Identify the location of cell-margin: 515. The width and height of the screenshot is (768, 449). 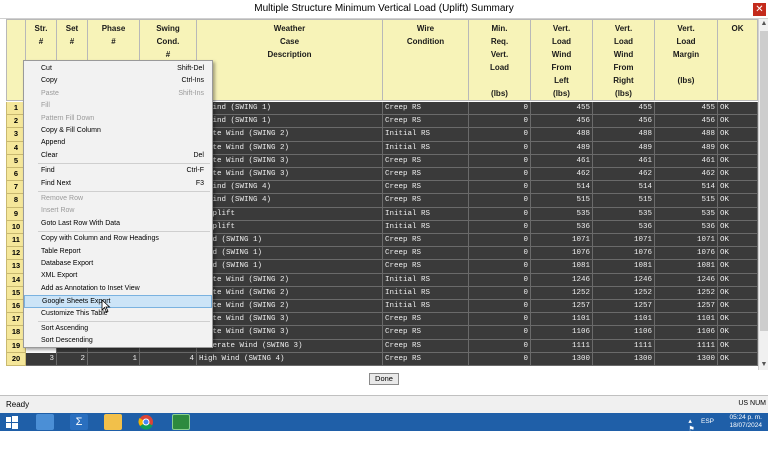
(686, 201).